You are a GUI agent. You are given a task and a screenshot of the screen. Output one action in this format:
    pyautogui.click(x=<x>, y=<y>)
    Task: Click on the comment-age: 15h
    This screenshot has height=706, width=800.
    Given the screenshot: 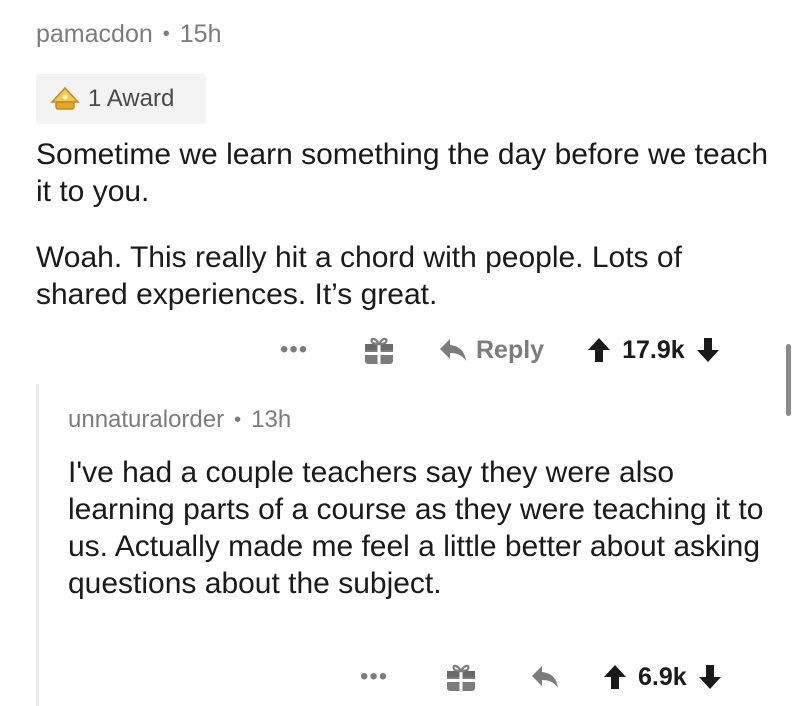 What is the action you would take?
    pyautogui.click(x=200, y=34)
    